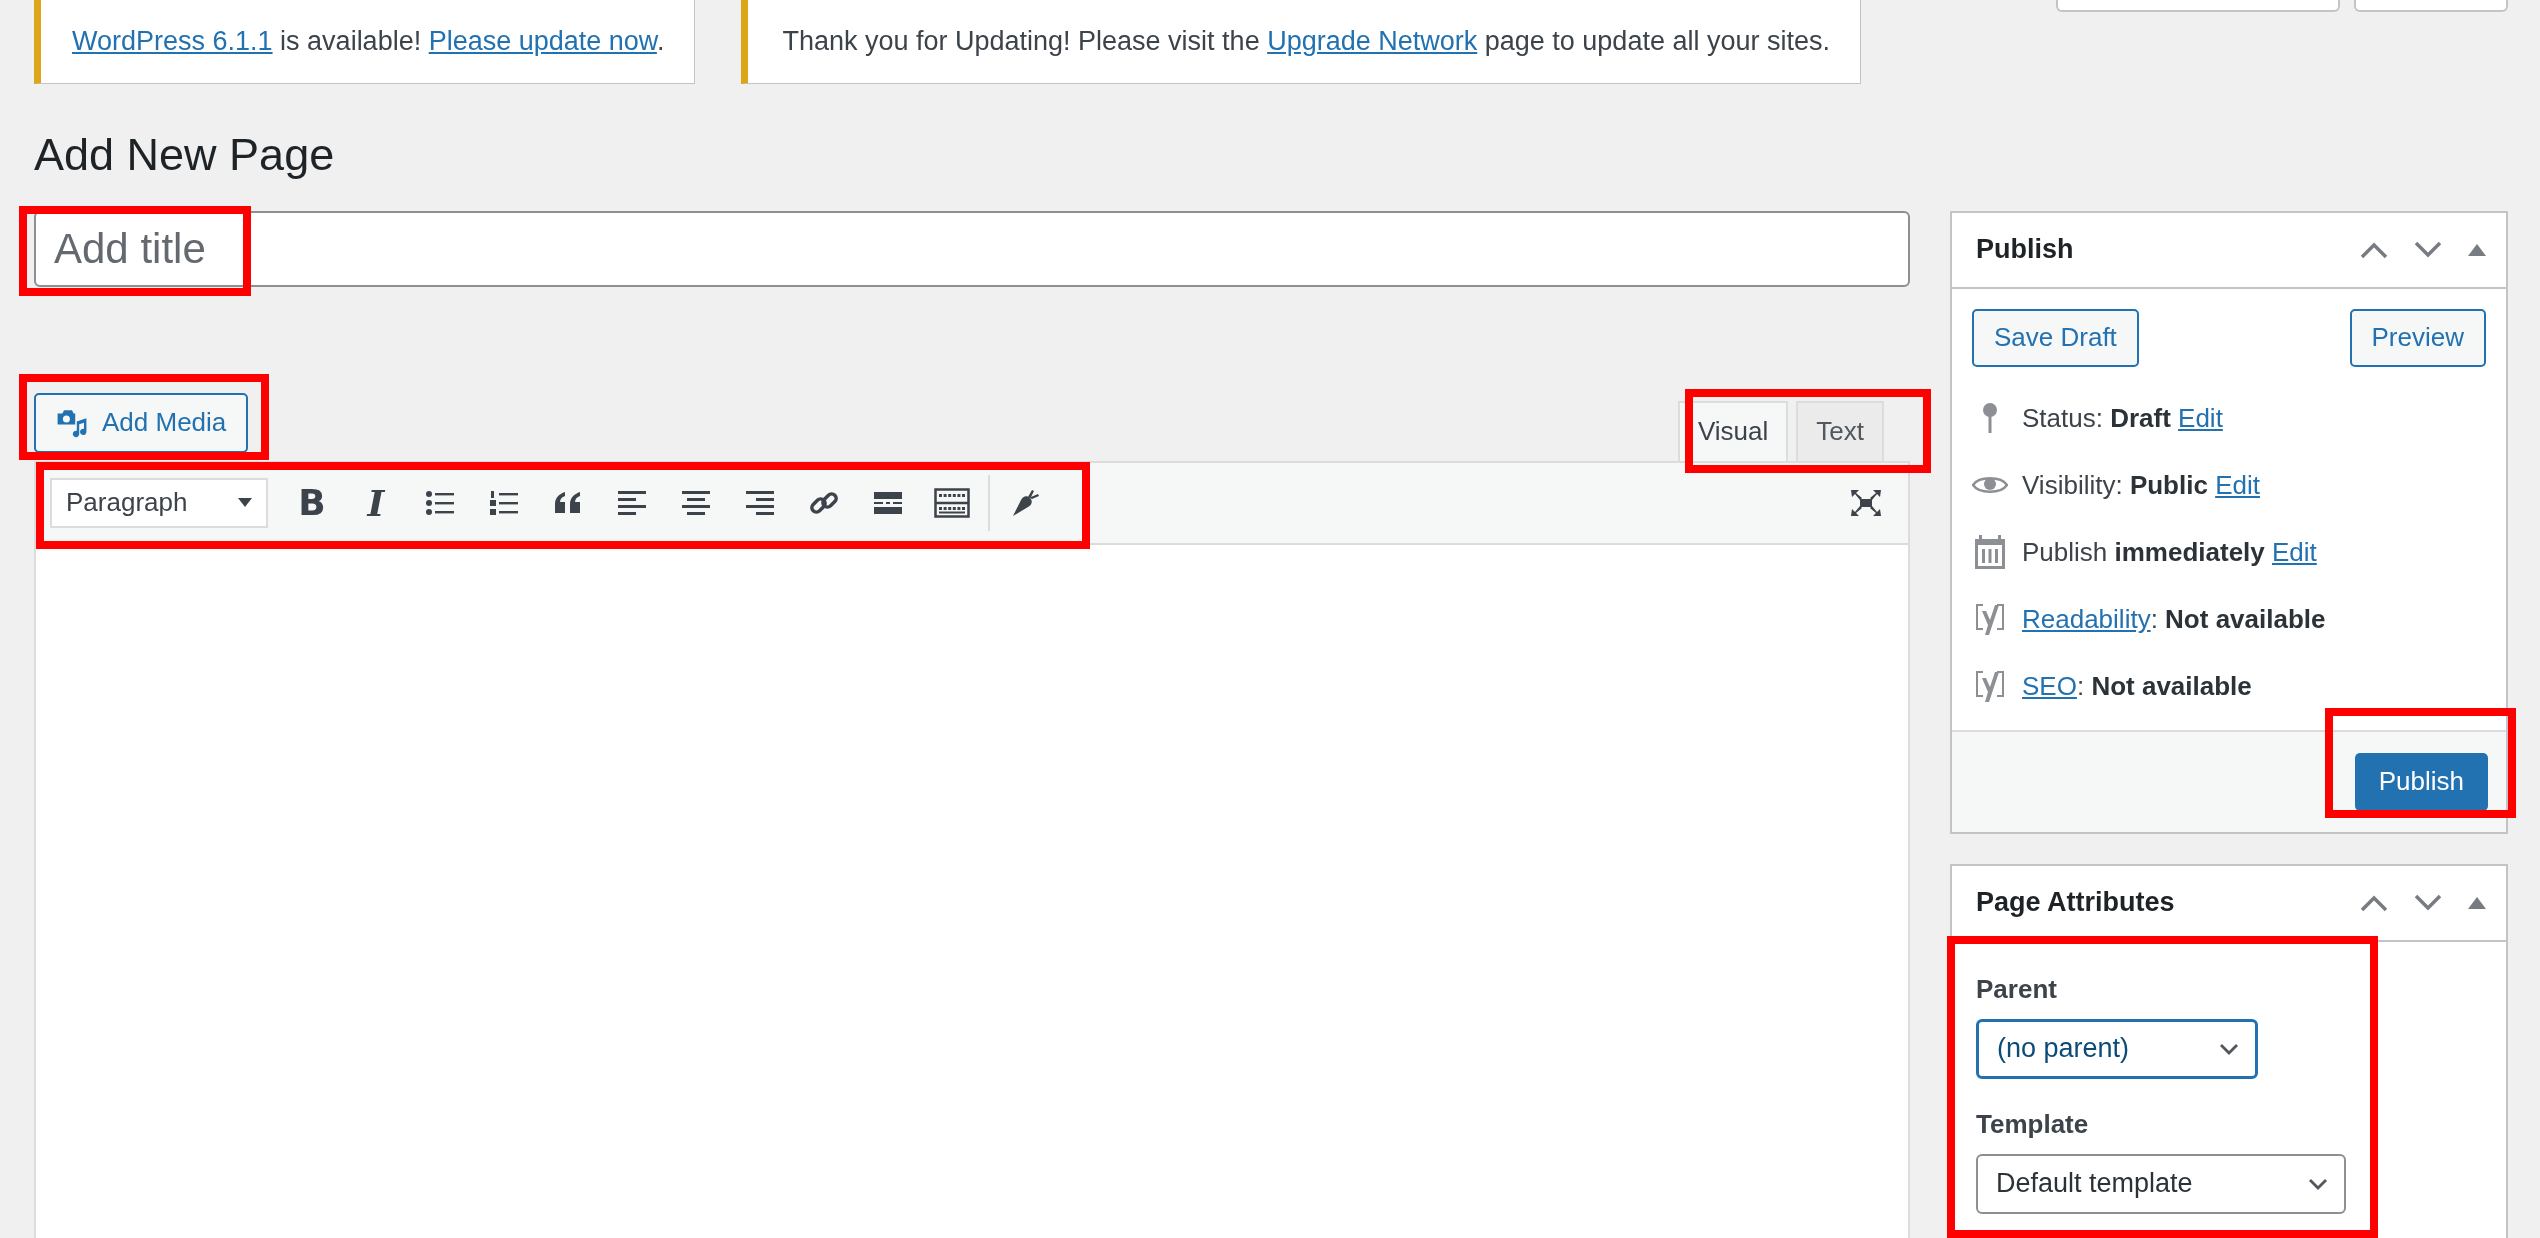 The height and width of the screenshot is (1238, 2540). What do you see at coordinates (888, 502) in the screenshot?
I see `page-break-icon` at bounding box center [888, 502].